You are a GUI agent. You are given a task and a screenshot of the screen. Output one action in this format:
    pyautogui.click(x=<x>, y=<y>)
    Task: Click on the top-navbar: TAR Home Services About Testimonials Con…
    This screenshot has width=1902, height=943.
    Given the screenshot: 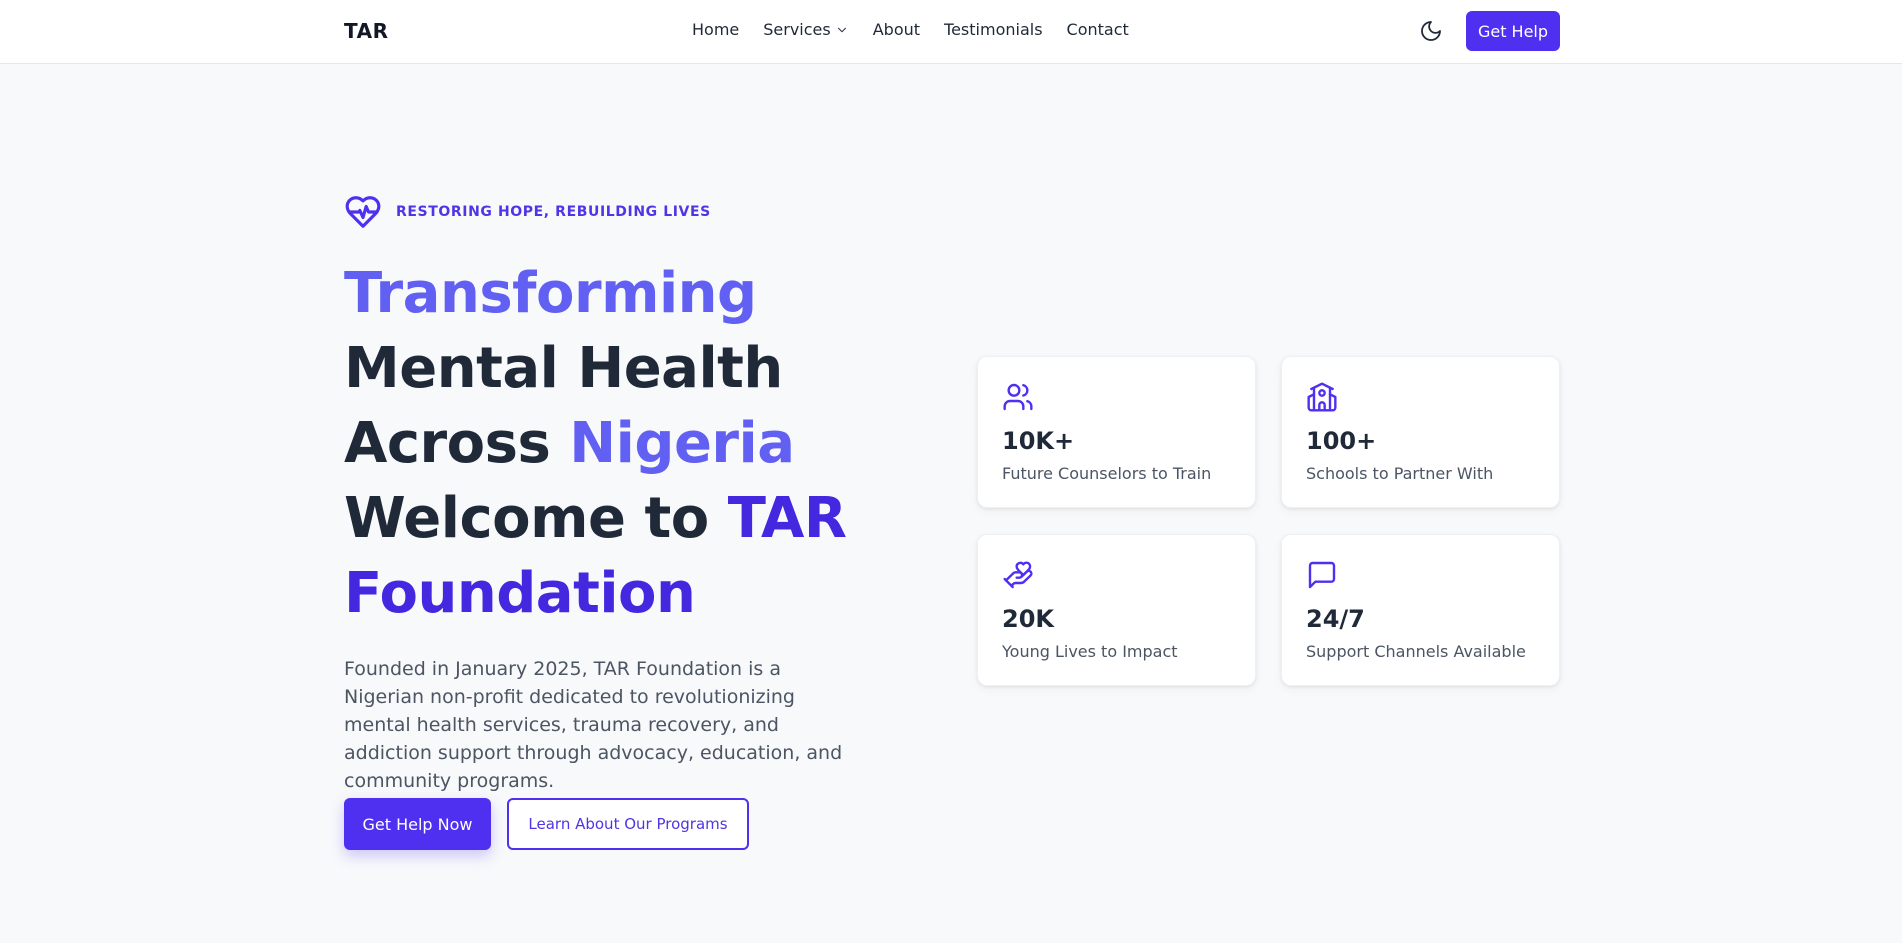 What is the action you would take?
    pyautogui.click(x=951, y=32)
    